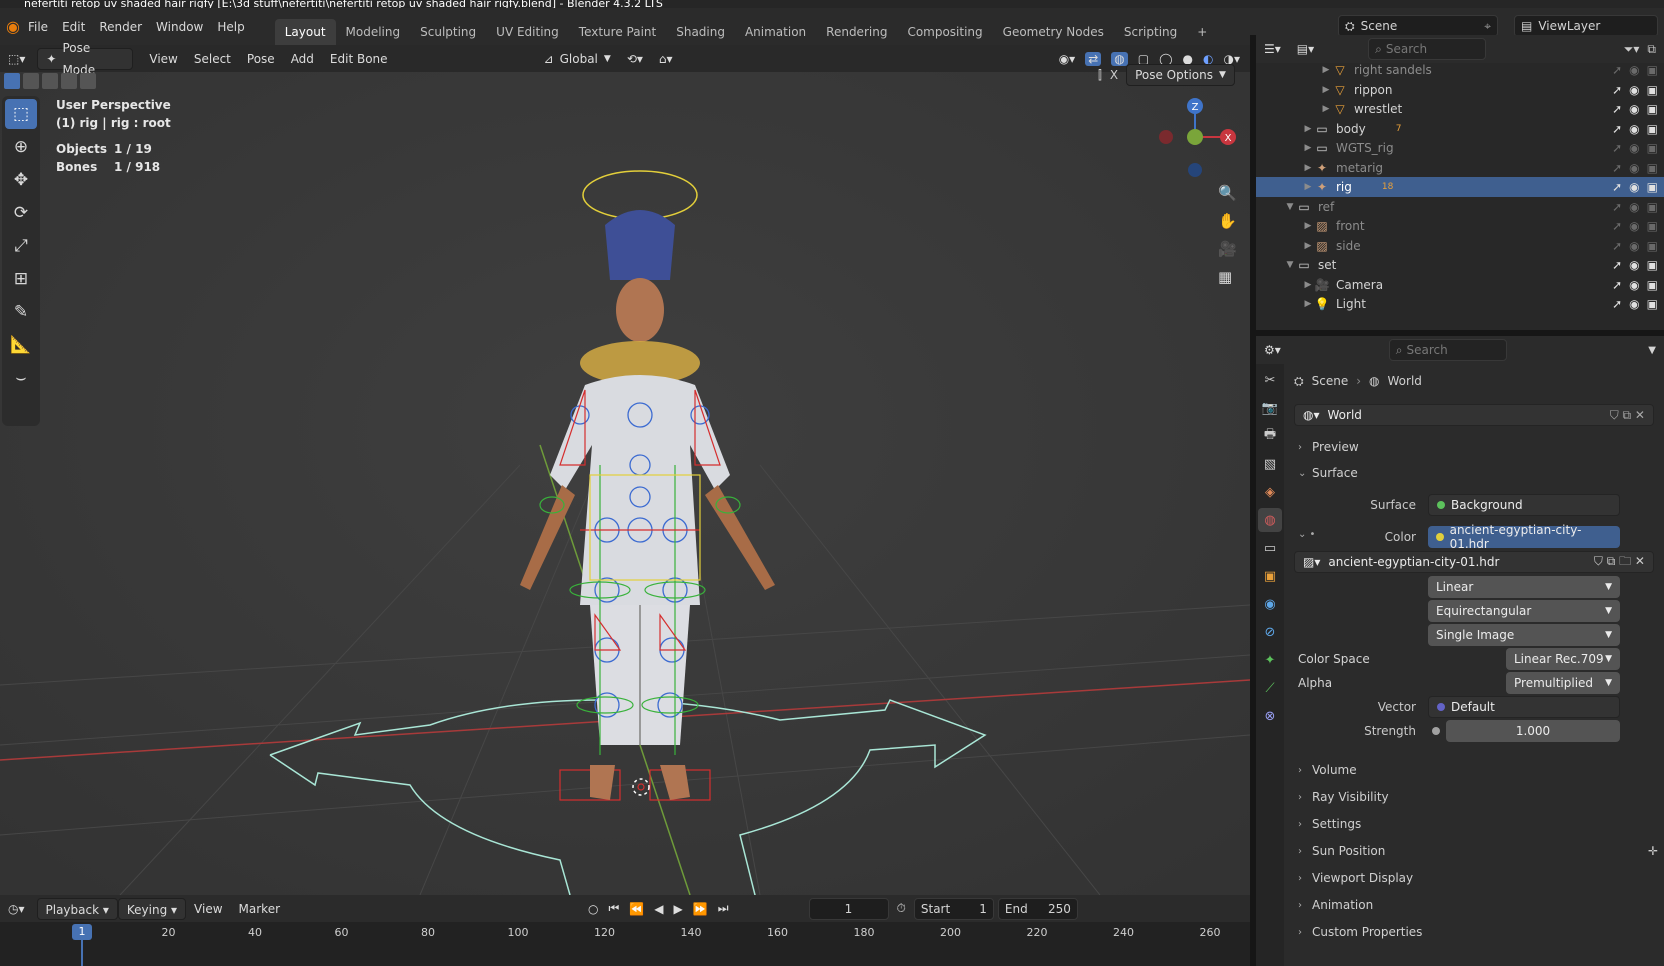 The image size is (1664, 966). What do you see at coordinates (1478, 905) in the screenshot?
I see `panel-animation: › Animation` at bounding box center [1478, 905].